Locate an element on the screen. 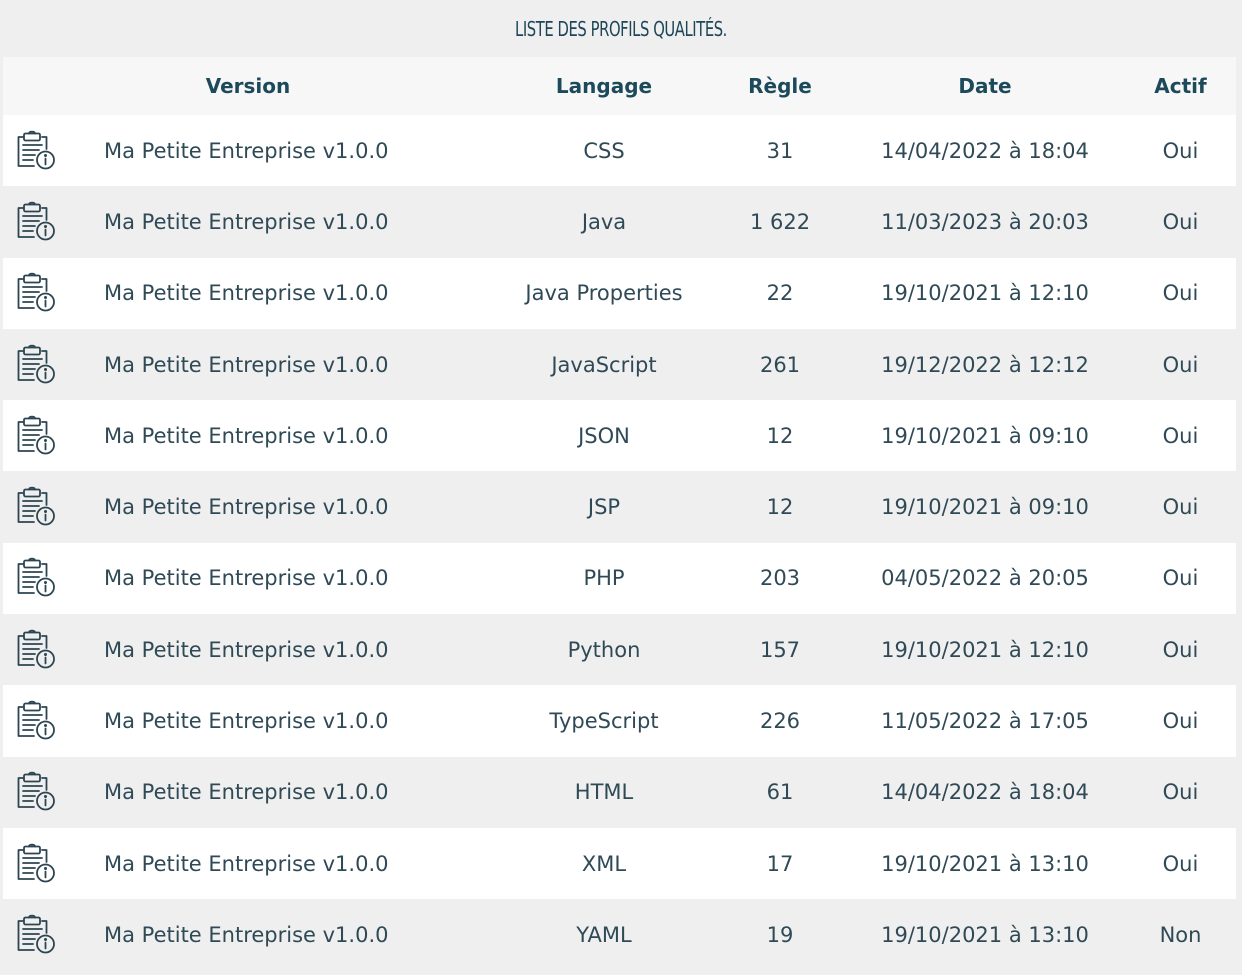 Image resolution: width=1242 pixels, height=975 pixels. cell-language: JSON is located at coordinates (604, 435).